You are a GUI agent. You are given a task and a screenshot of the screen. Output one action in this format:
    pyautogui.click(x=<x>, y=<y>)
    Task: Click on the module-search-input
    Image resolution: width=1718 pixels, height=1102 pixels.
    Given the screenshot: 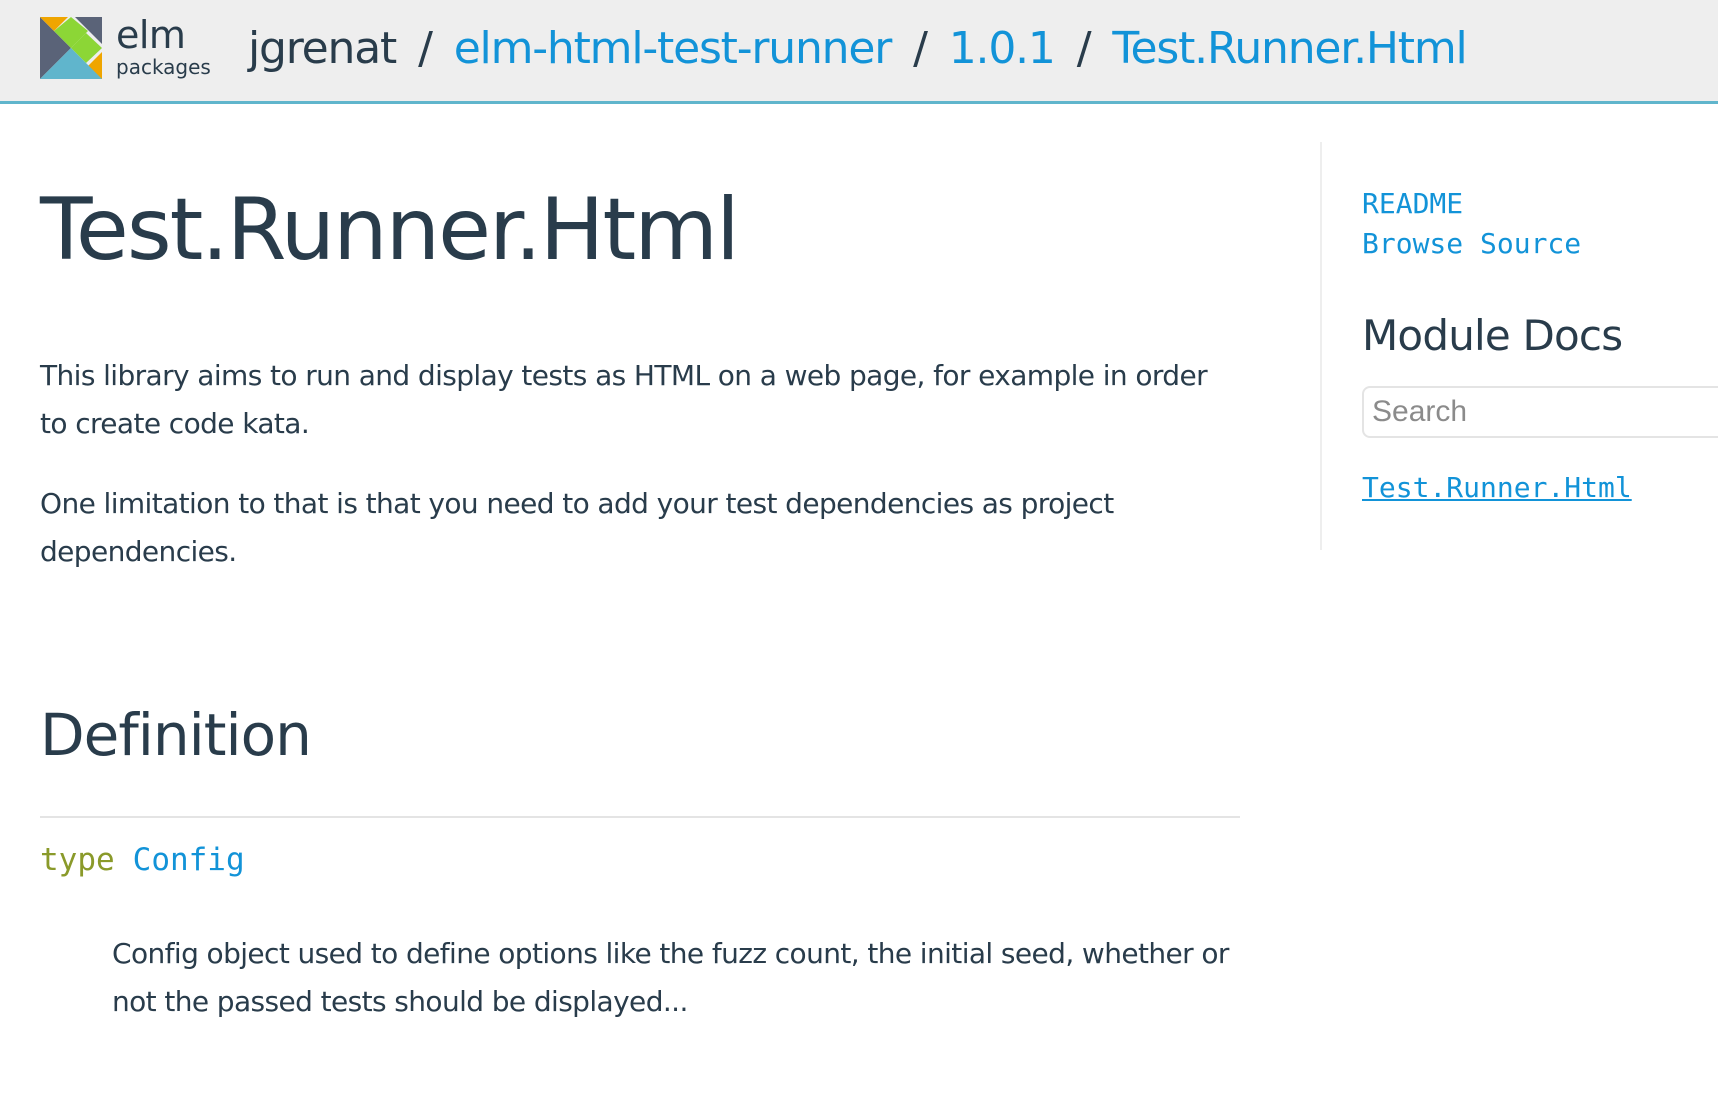 What is the action you would take?
    pyautogui.click(x=1540, y=412)
    